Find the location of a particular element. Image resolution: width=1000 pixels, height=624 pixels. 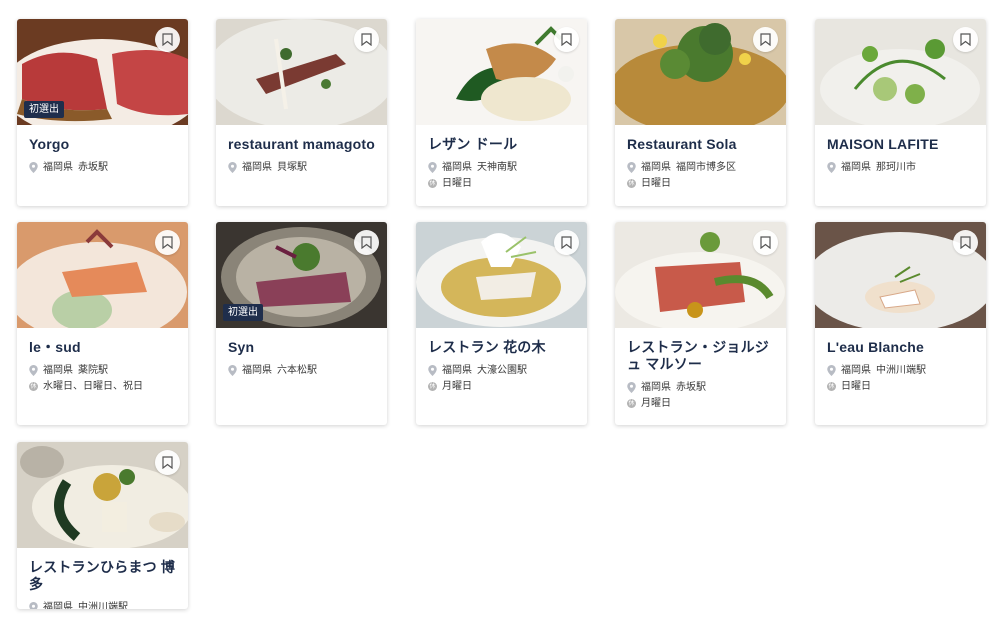

restaurant-card: レストラン・ジョルジュ マルソー 福岡県 赤坂駅 休月曜日 is located at coordinates (700, 323).